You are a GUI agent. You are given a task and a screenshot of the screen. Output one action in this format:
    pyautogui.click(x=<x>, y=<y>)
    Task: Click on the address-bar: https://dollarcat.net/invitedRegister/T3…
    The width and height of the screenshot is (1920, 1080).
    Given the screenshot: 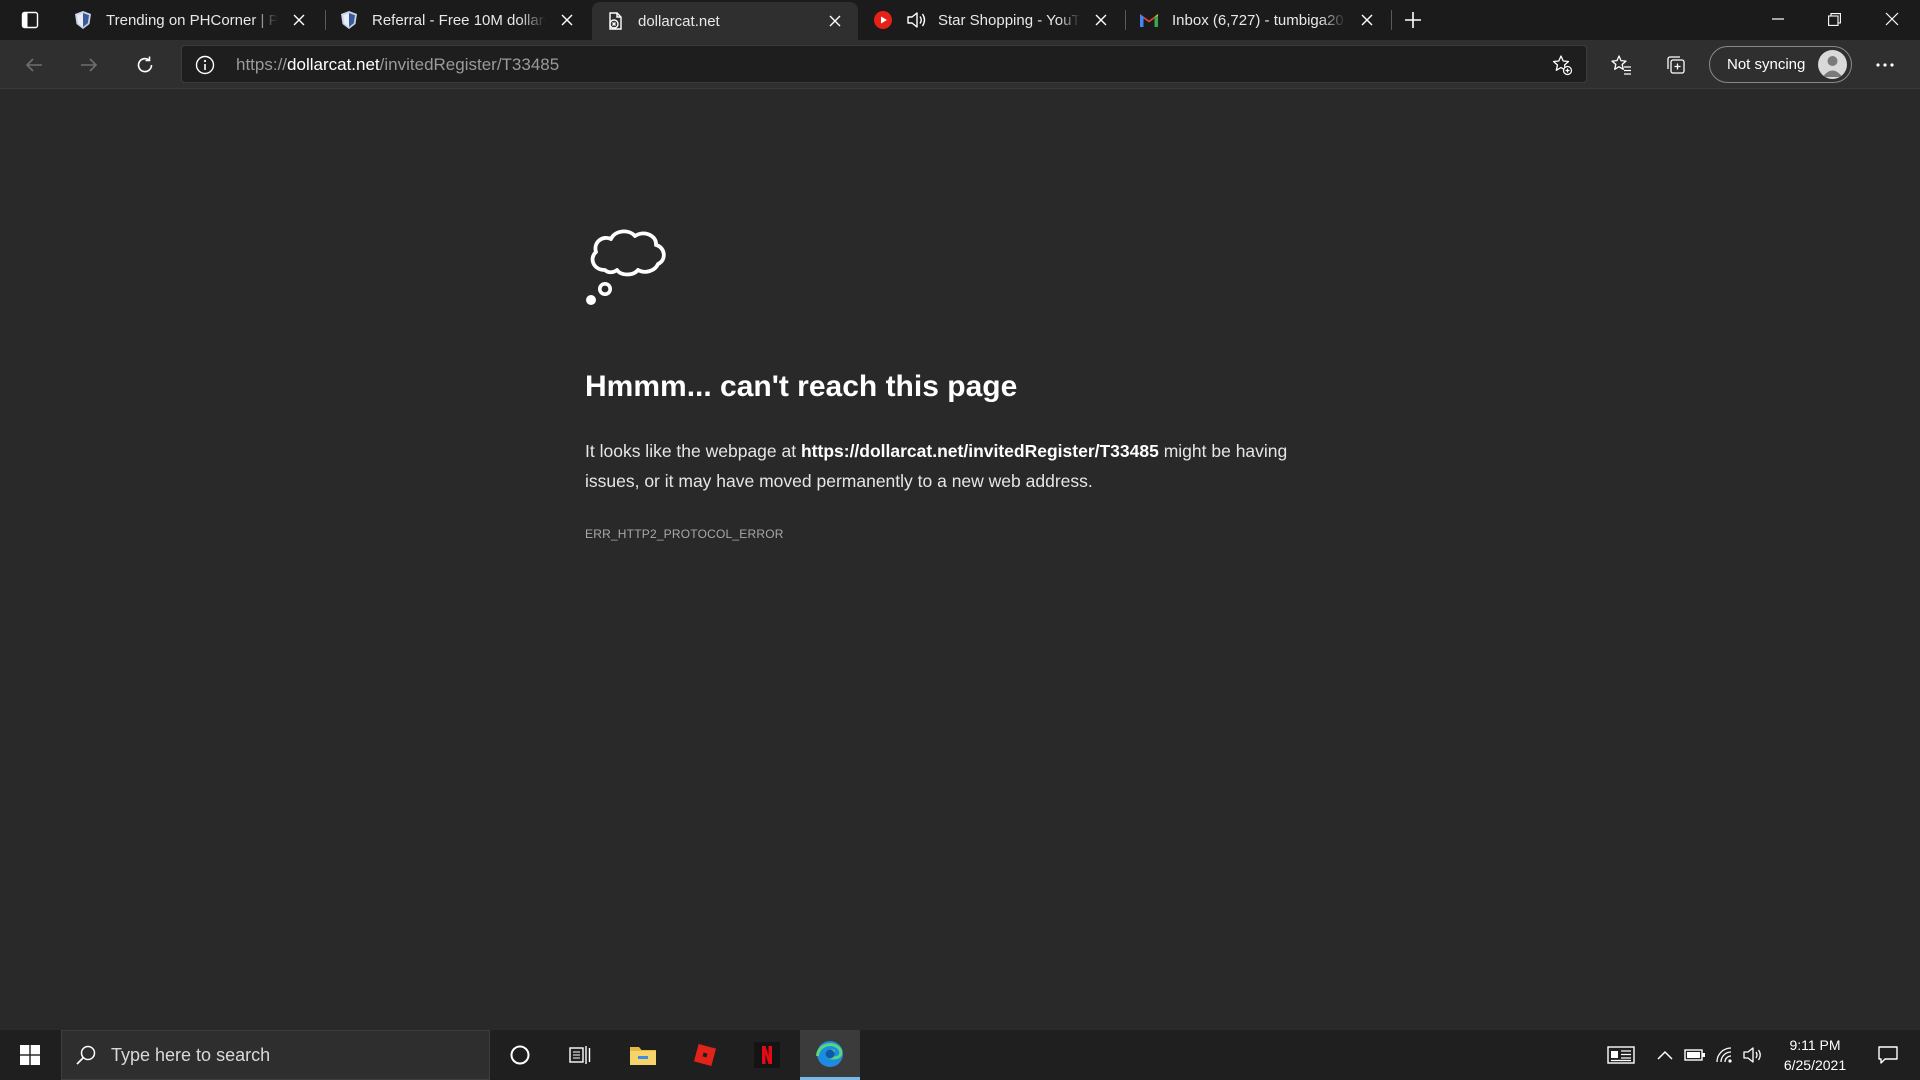 What is the action you would take?
    pyautogui.click(x=884, y=64)
    